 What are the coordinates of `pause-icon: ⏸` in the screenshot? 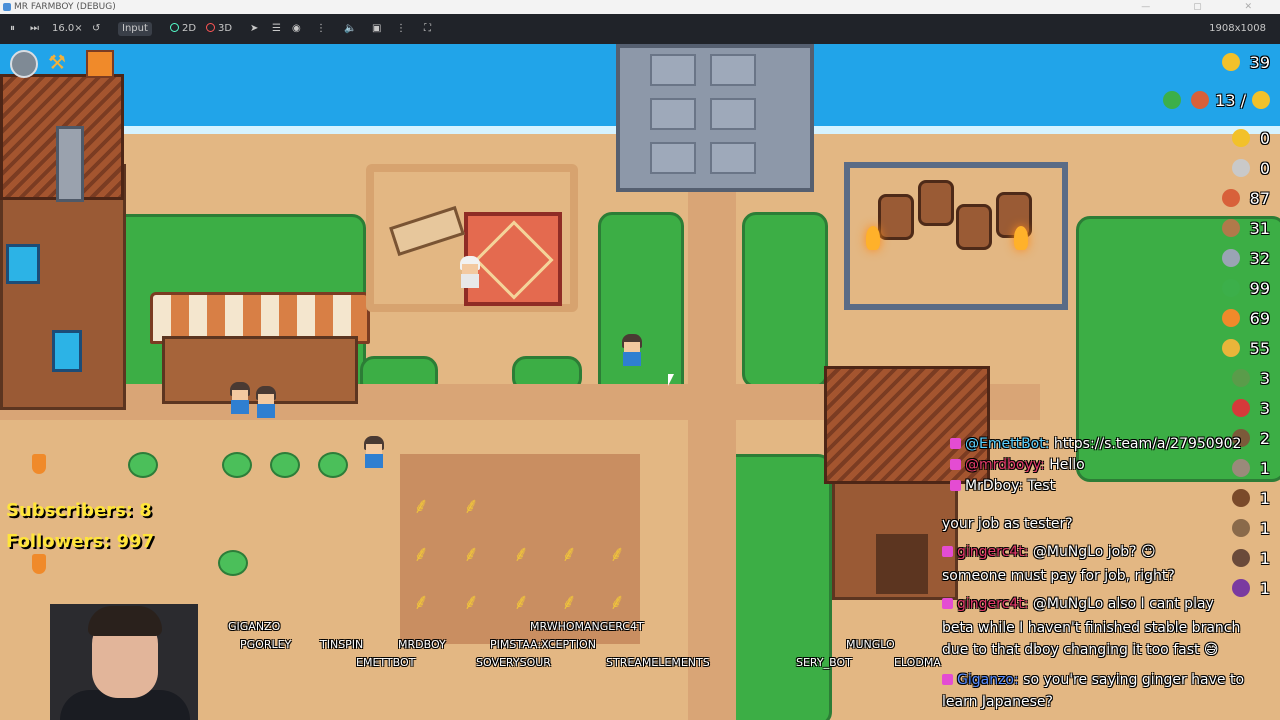 It's located at (12, 29).